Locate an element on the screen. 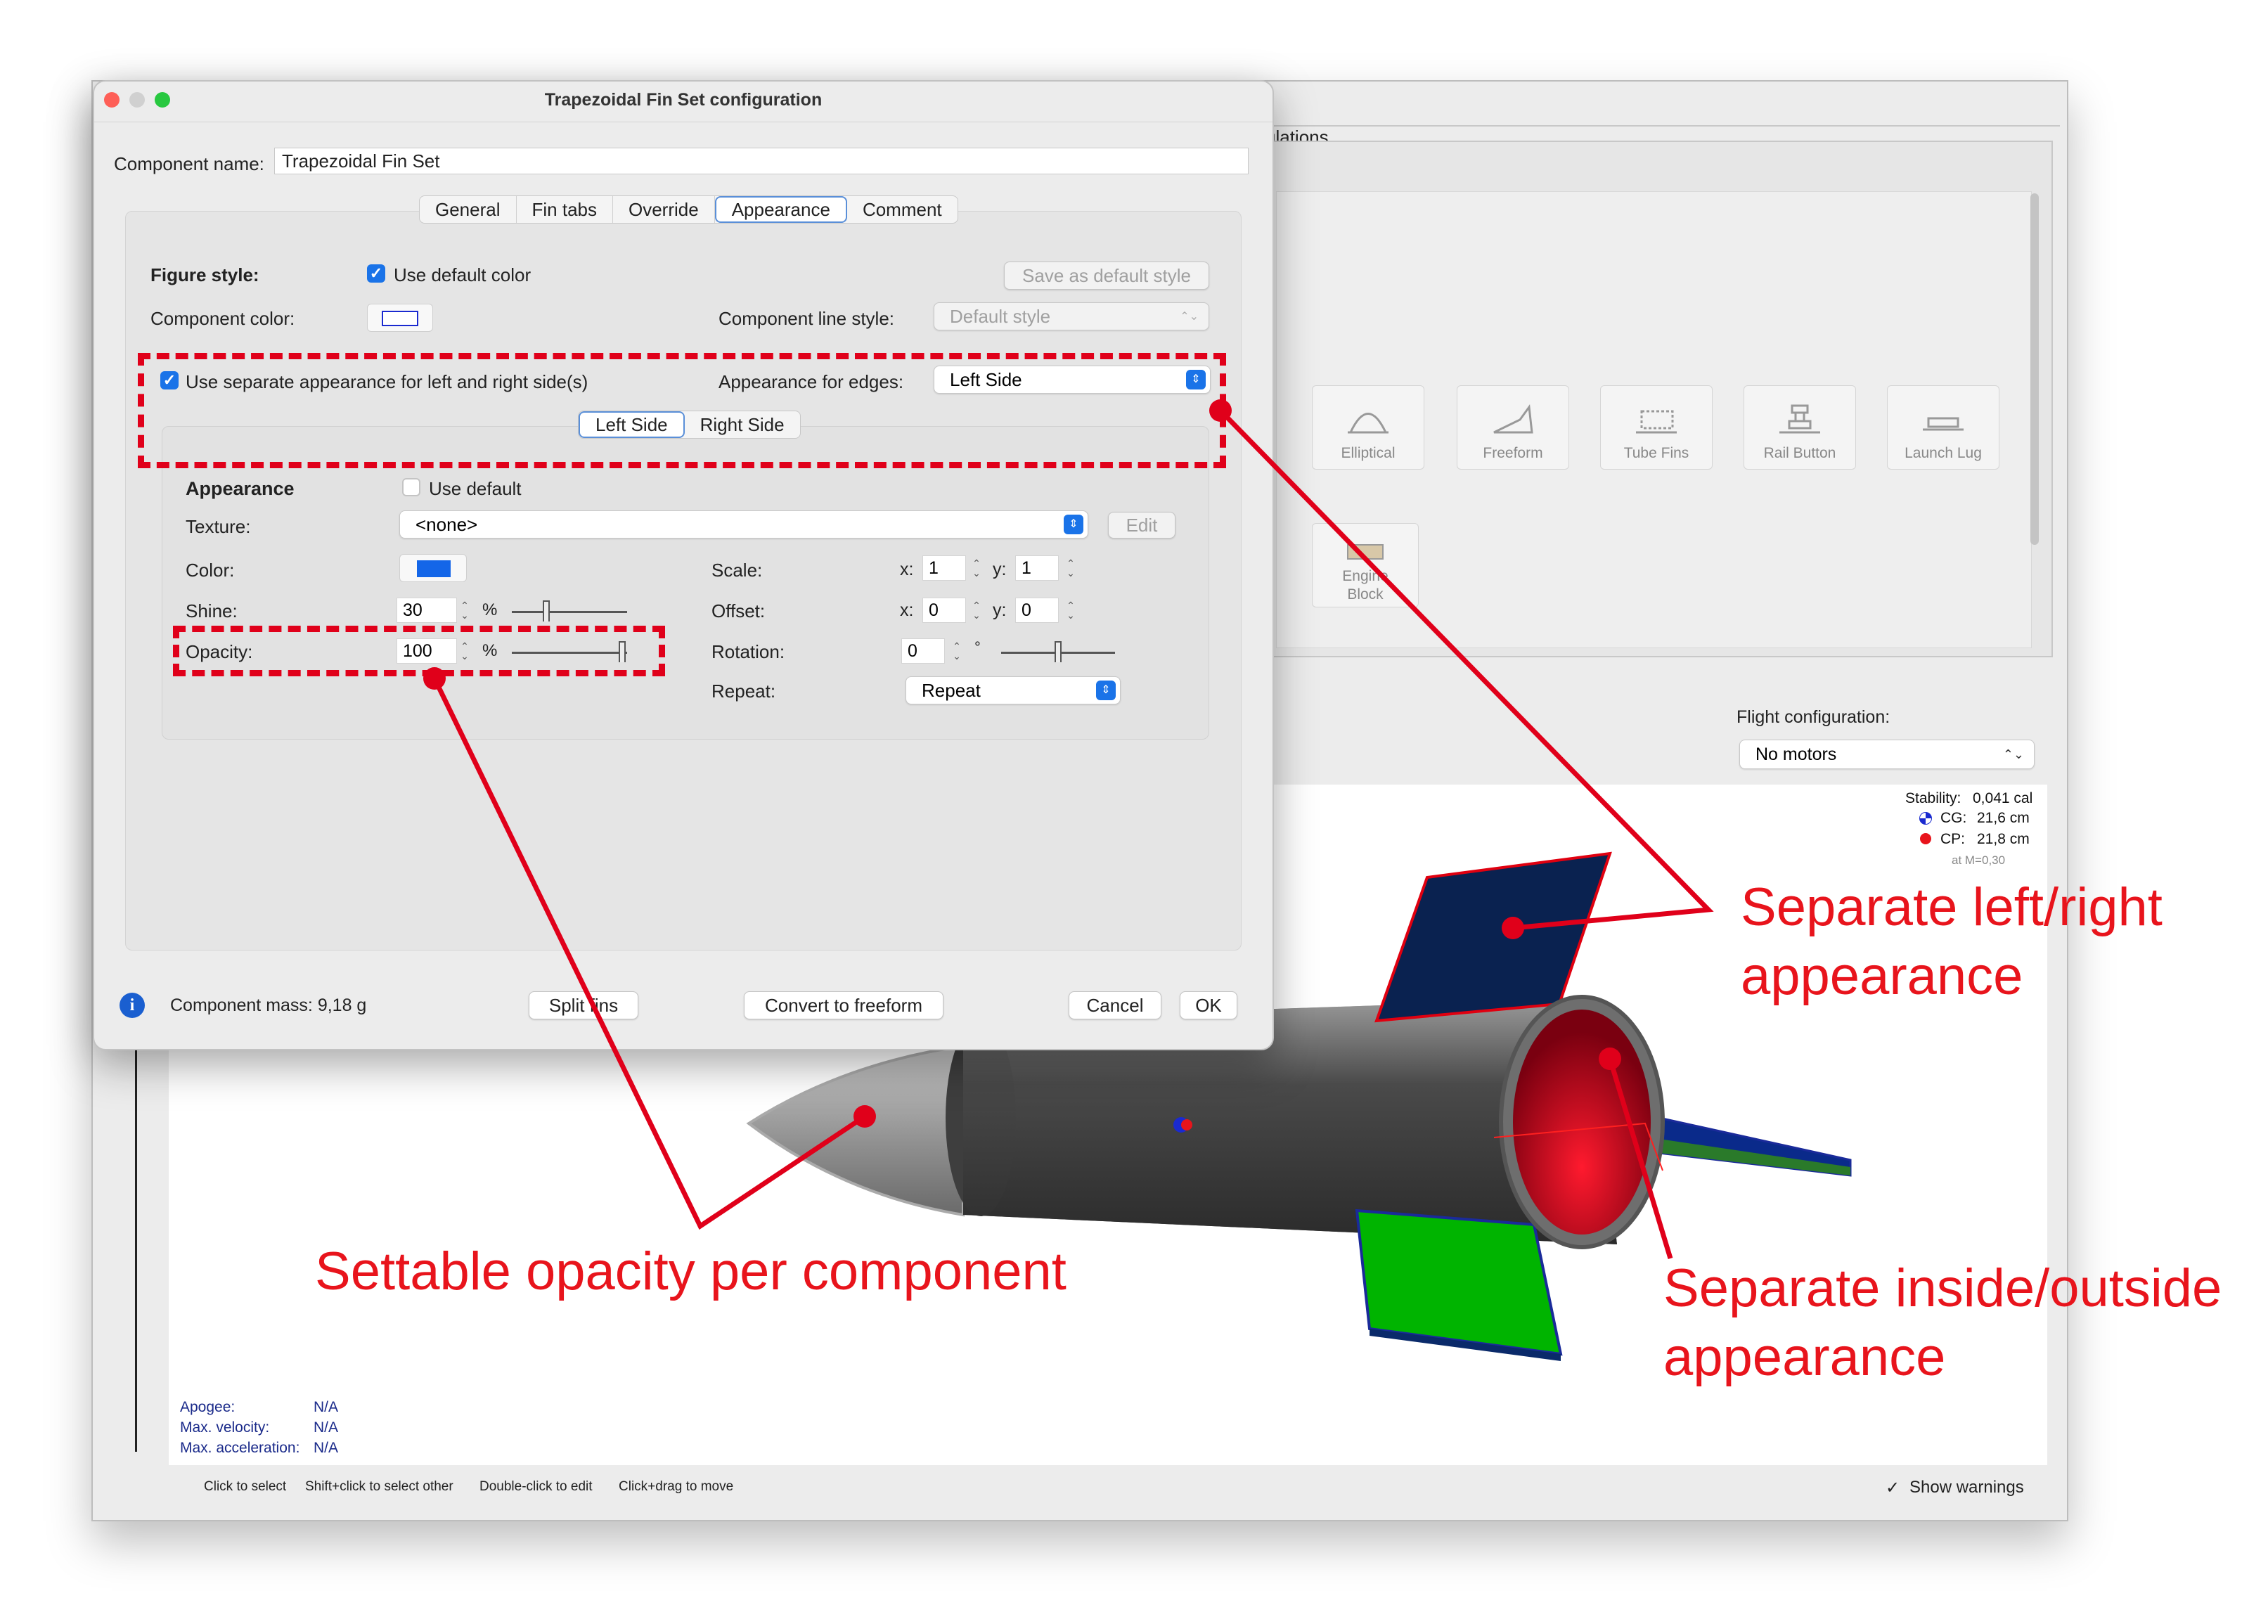 The height and width of the screenshot is (1624, 2268). annotation-left-right-line2: appearance is located at coordinates (1882, 976).